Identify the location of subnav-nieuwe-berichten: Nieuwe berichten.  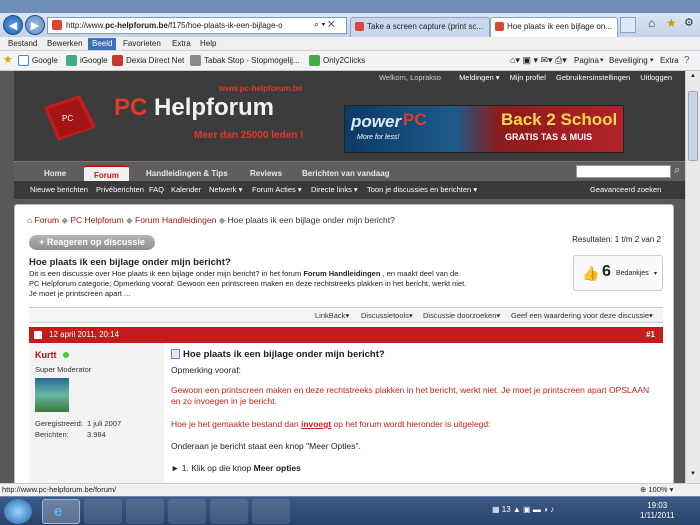
(59, 190).